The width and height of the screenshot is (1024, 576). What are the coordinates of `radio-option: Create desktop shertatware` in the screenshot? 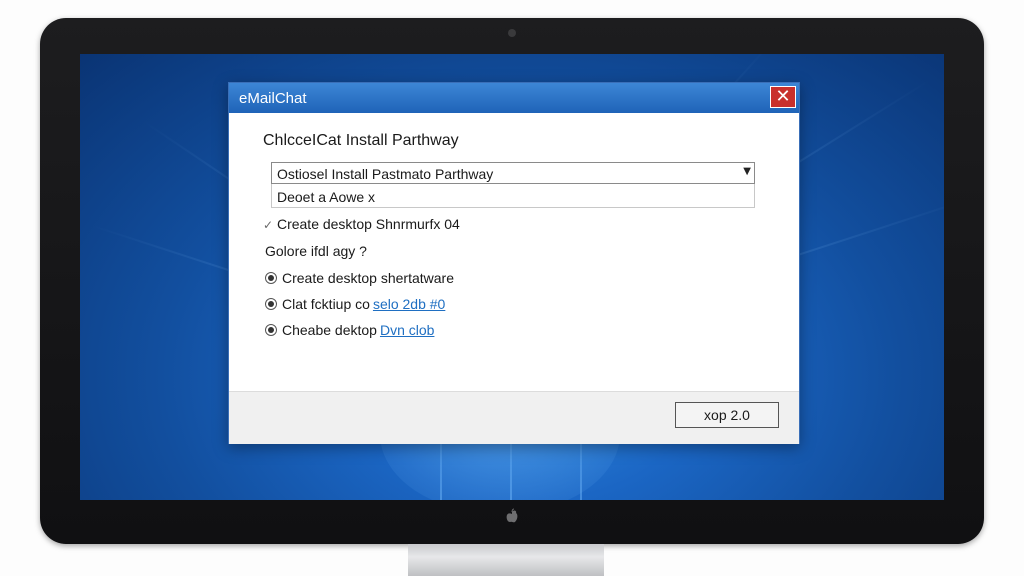 It's located at (359, 278).